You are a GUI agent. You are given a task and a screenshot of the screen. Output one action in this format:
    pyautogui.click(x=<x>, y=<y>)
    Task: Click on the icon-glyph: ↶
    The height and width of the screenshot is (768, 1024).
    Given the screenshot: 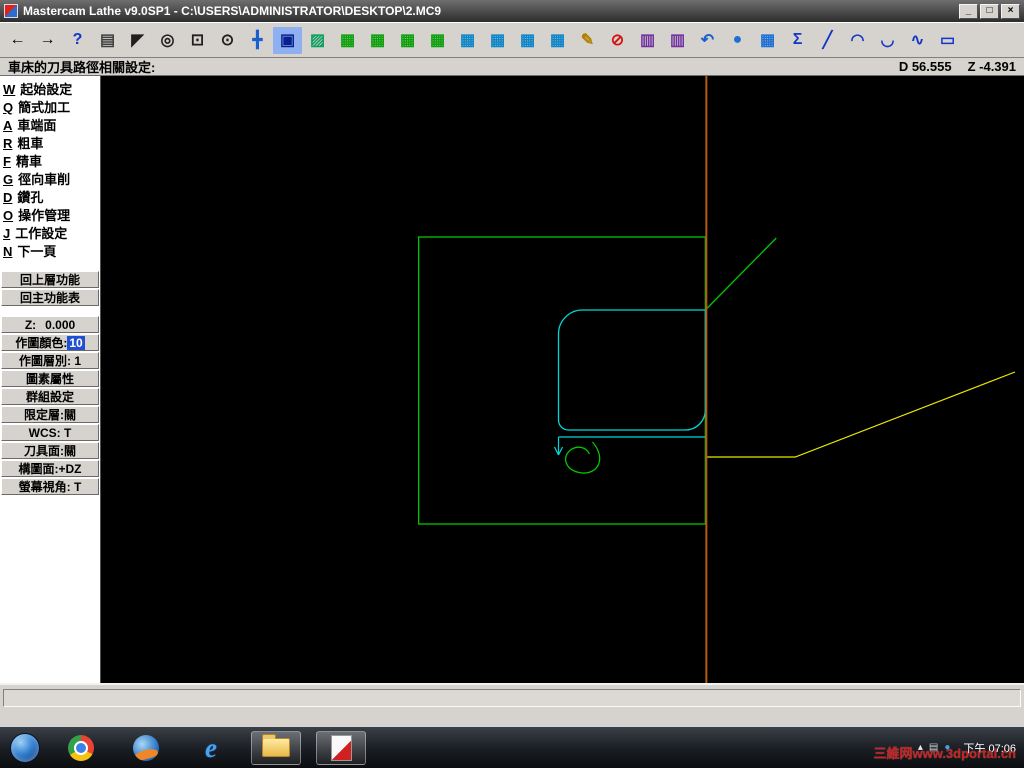 What is the action you would take?
    pyautogui.click(x=707, y=40)
    